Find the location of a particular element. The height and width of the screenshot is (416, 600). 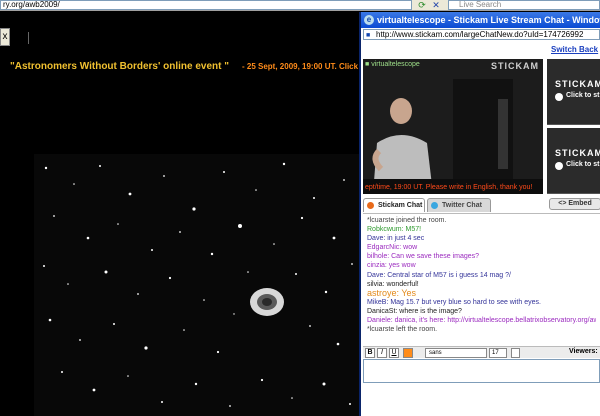

chat-message: Dave: in just 4 sec is located at coordinates (396, 239).